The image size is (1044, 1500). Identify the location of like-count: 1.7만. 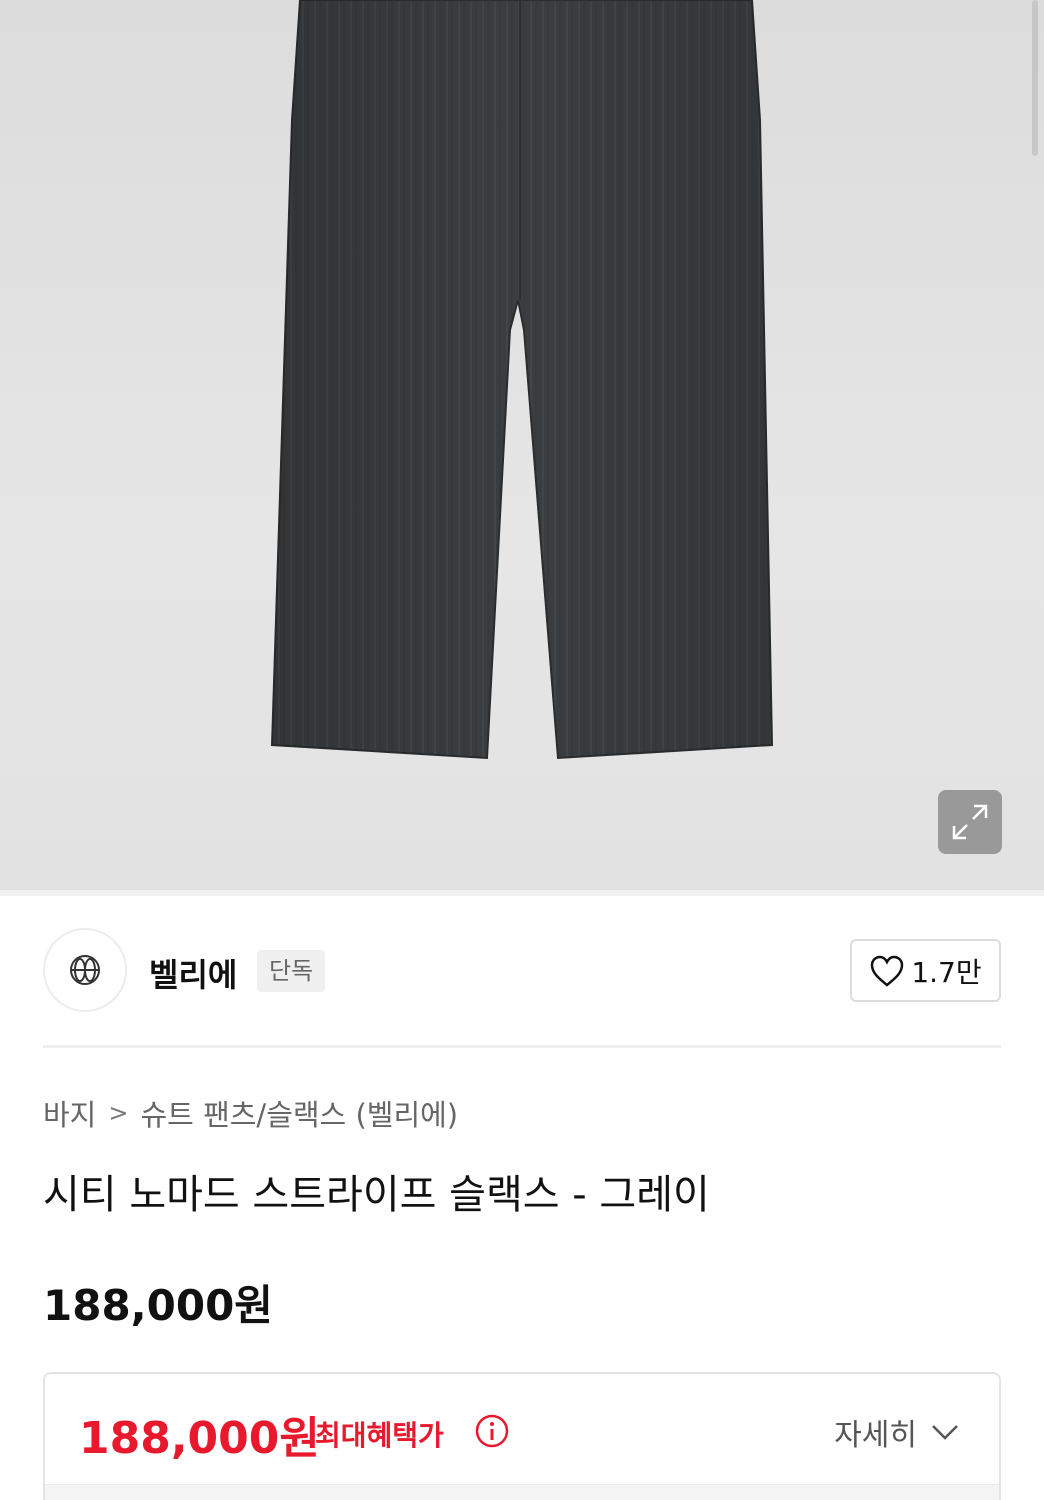
(946, 972).